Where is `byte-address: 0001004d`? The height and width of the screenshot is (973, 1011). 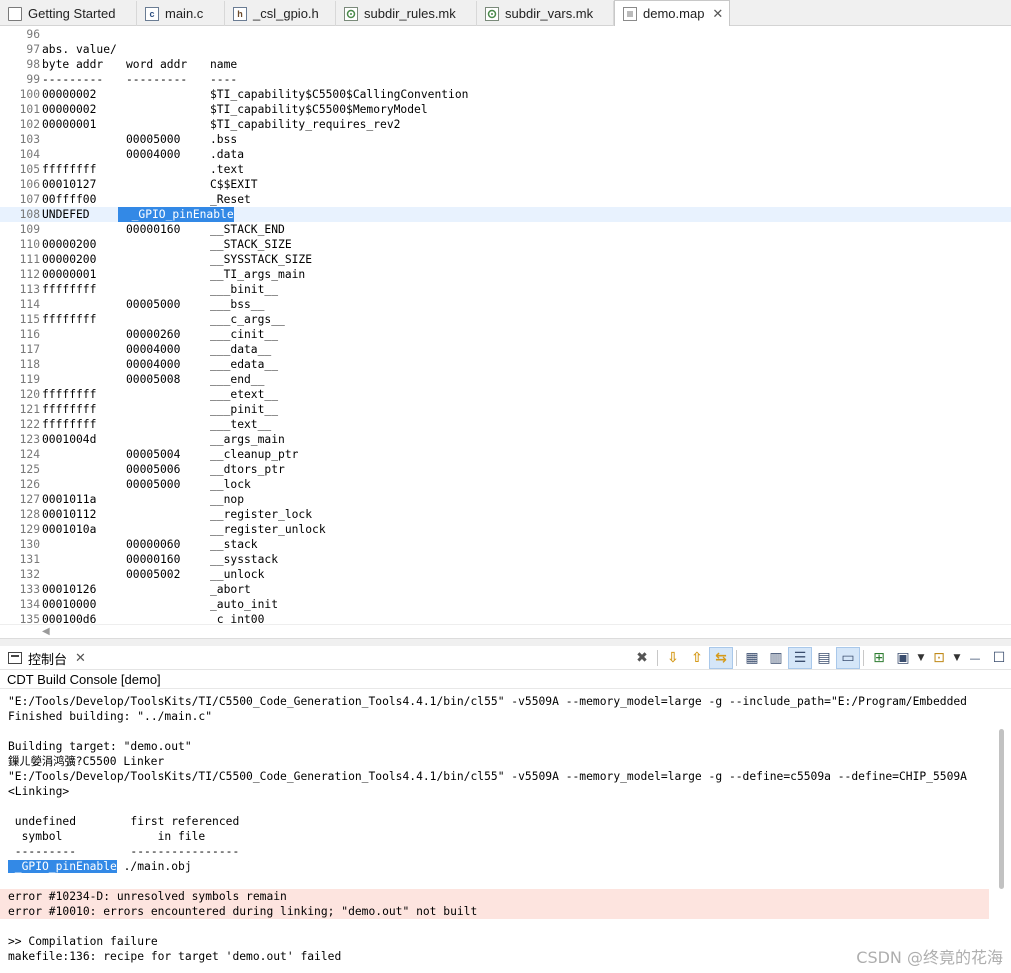
byte-address: 0001004d is located at coordinates (69, 439).